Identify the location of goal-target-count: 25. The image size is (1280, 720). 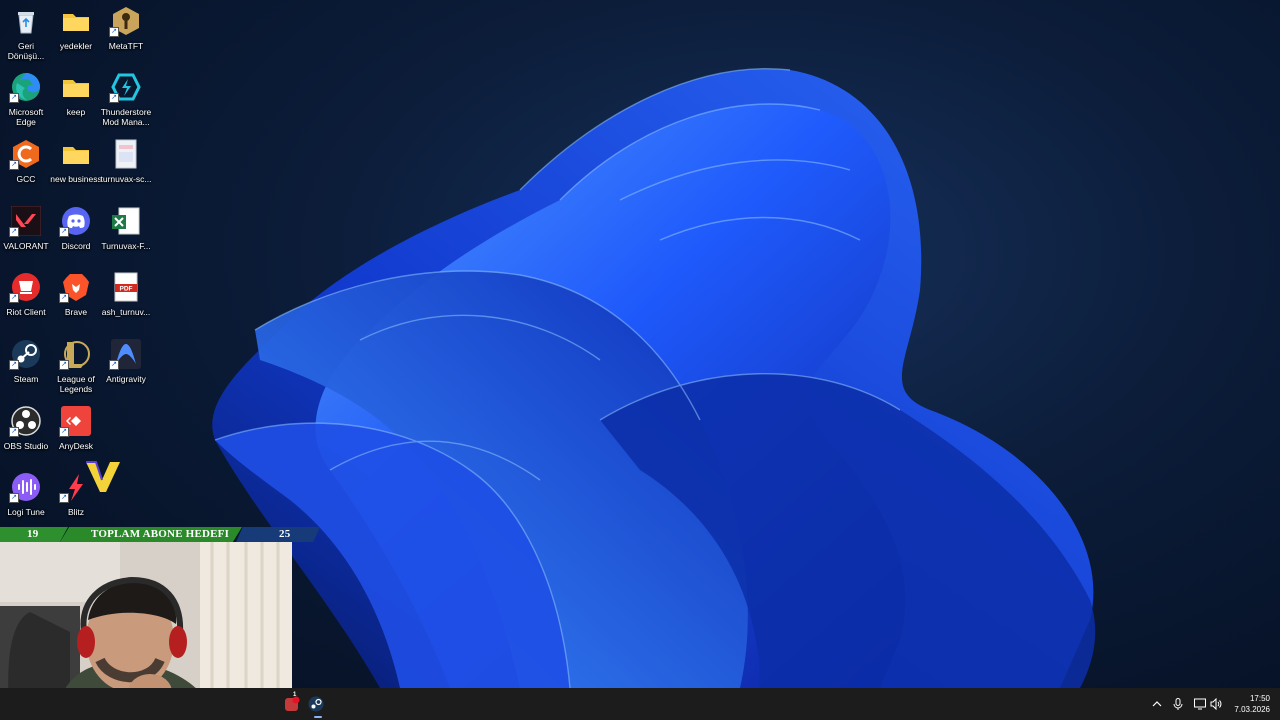
(285, 534).